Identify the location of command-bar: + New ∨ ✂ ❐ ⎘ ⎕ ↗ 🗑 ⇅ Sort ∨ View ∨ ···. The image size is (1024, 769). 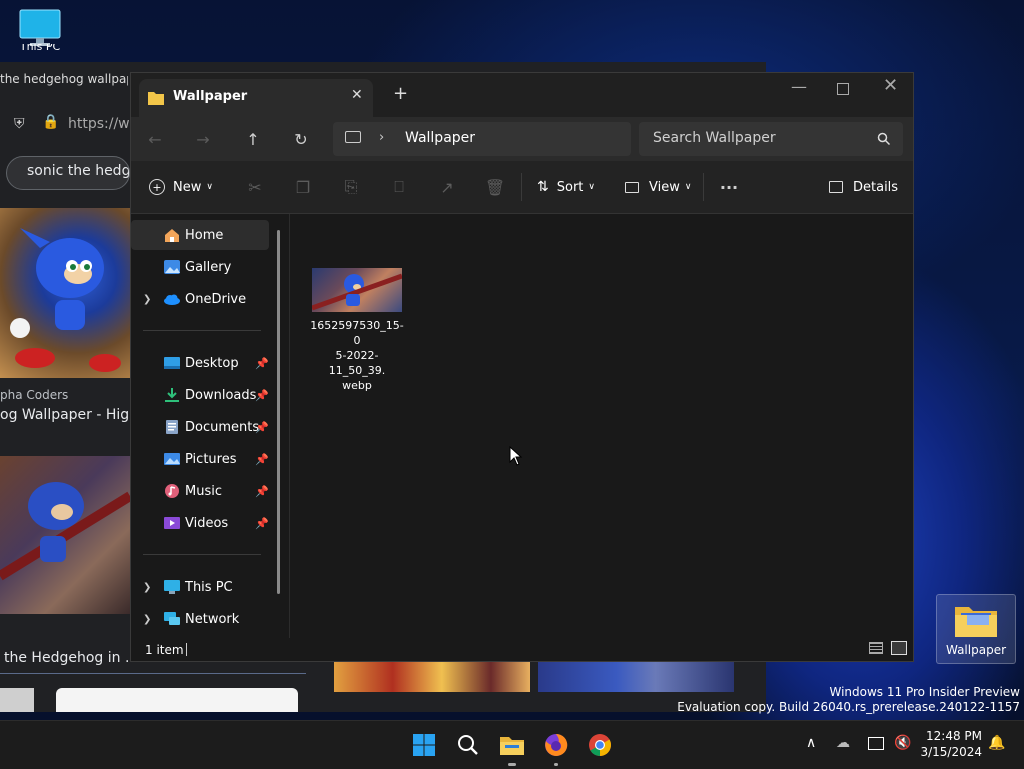
(522, 187).